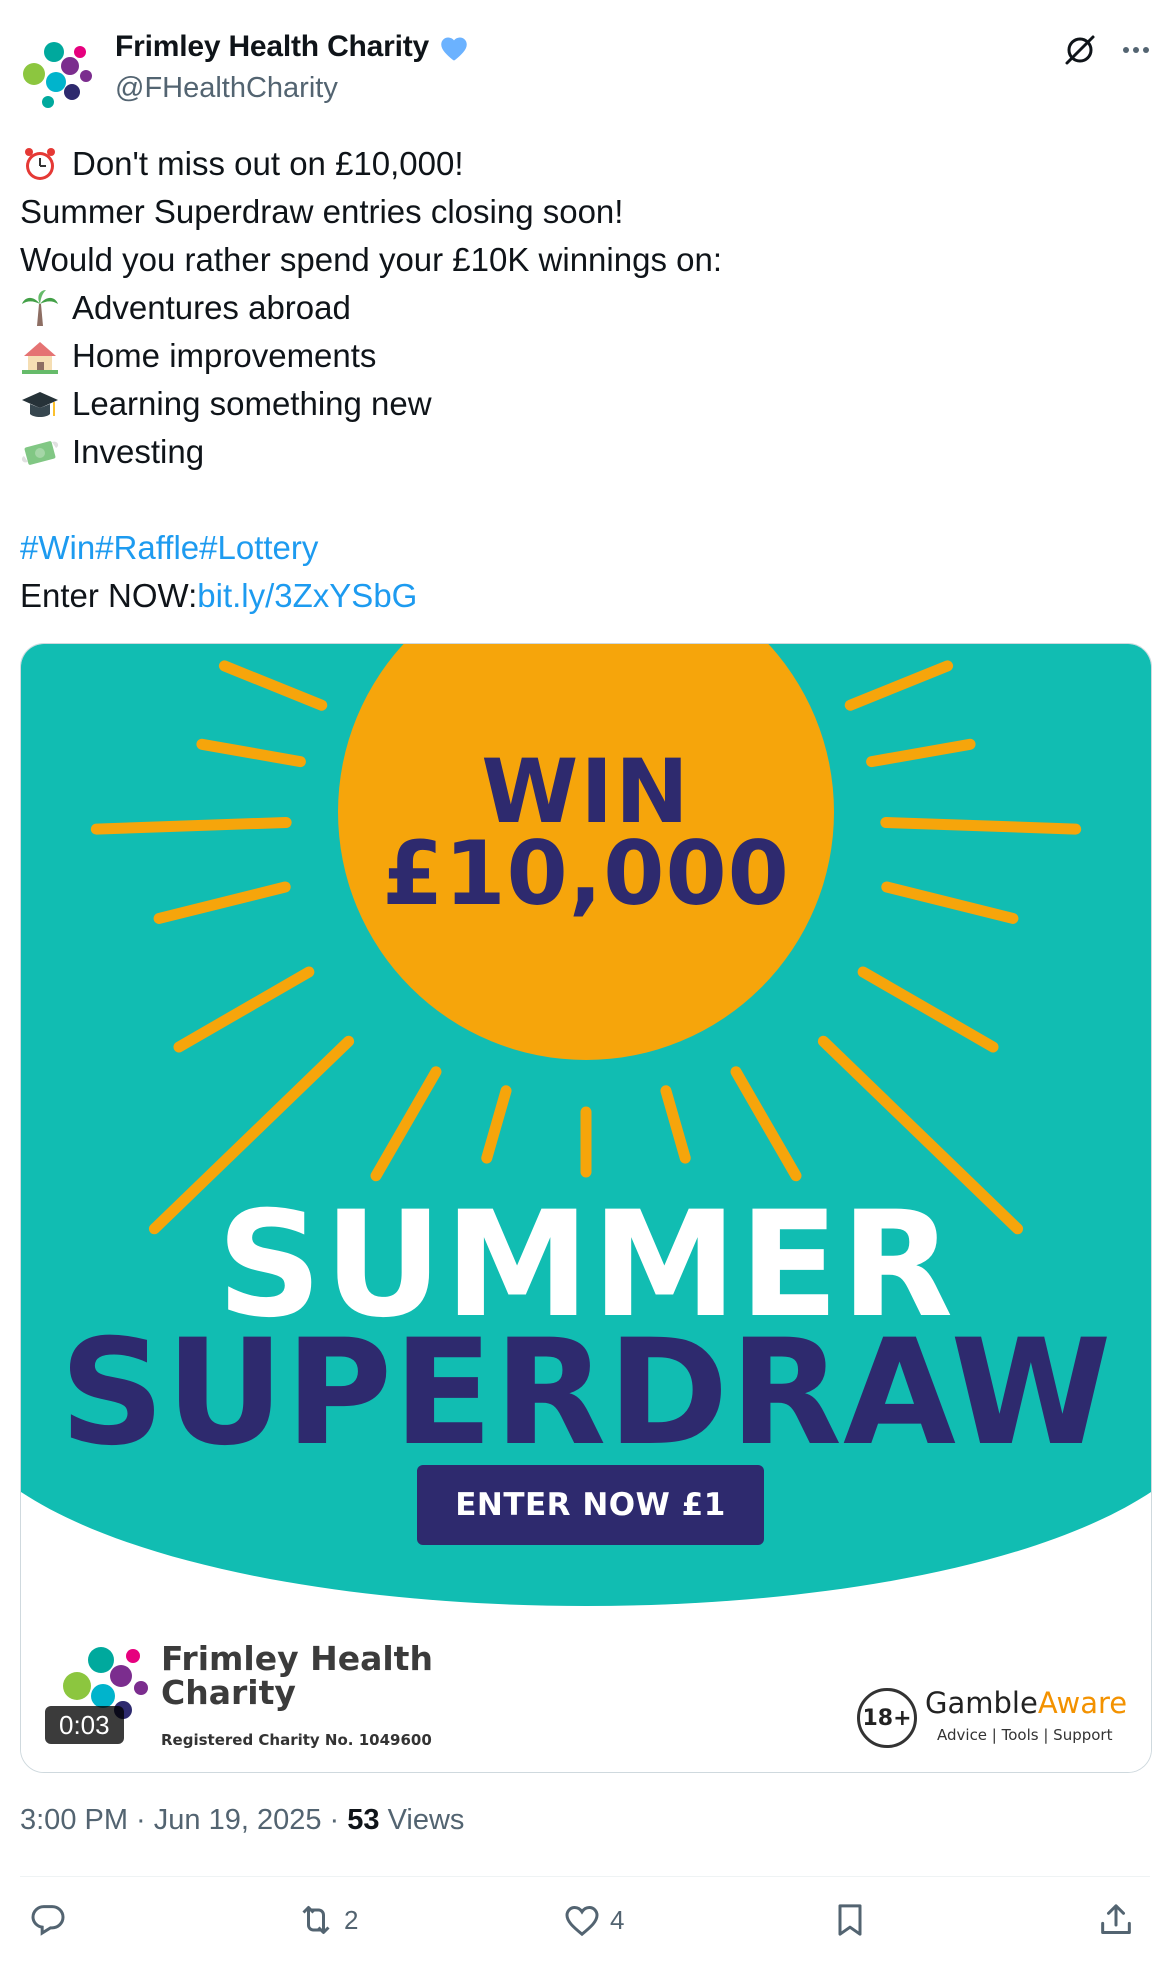 The width and height of the screenshot is (1172, 1966). What do you see at coordinates (109, 595) in the screenshot?
I see `enter-label: Enter NOW:` at bounding box center [109, 595].